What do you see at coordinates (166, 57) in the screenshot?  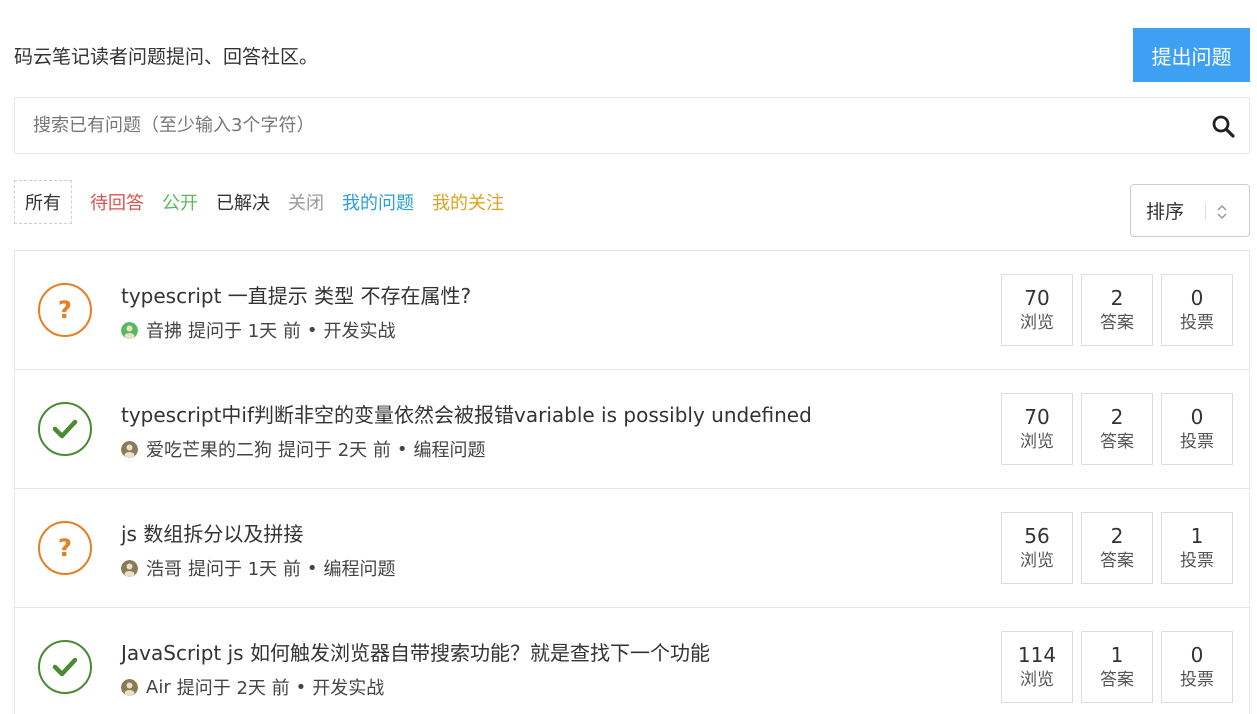 I see `community-intro: 码云笔记读者问题提问、回答社区。` at bounding box center [166, 57].